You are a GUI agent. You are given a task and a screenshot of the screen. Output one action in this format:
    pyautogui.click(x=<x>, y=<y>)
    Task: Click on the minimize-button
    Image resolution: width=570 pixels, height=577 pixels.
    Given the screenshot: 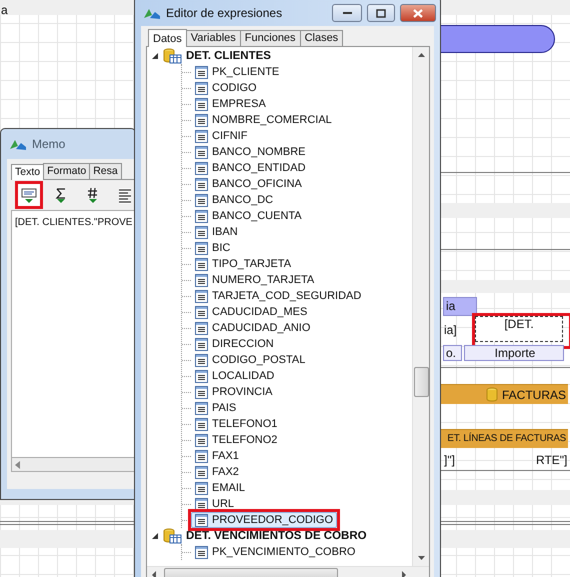 What is the action you would take?
    pyautogui.click(x=347, y=13)
    